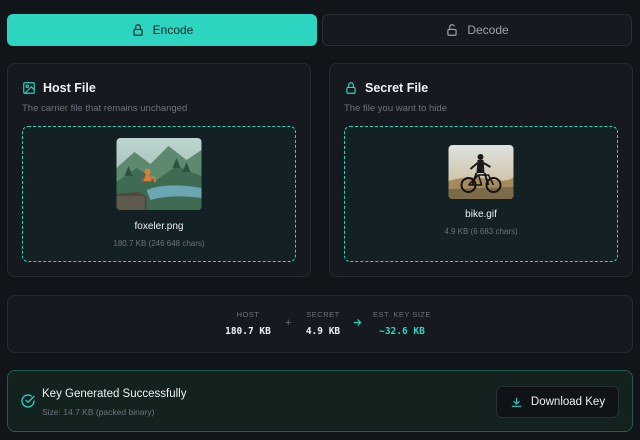 The image size is (640, 440). Describe the element at coordinates (98, 412) in the screenshot. I see `result-subtitle: Size: 14.7 KB (packed binary)` at that location.